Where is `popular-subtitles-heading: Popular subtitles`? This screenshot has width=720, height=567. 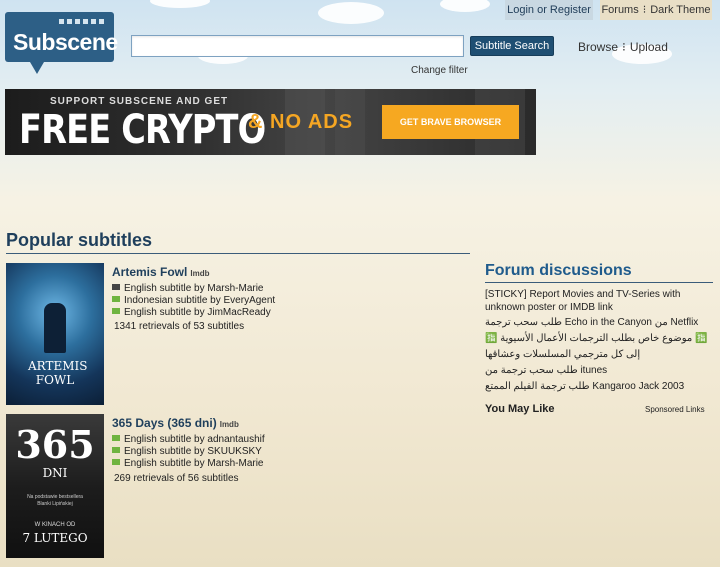 popular-subtitles-heading: Popular subtitles is located at coordinates (79, 240).